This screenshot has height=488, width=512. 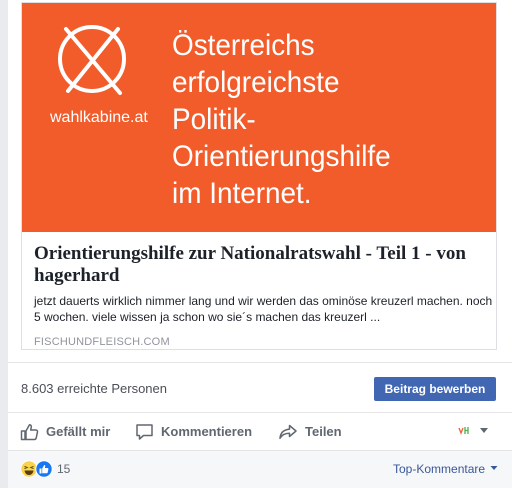 What do you see at coordinates (78, 431) in the screenshot?
I see `like-label: Gefällt mir` at bounding box center [78, 431].